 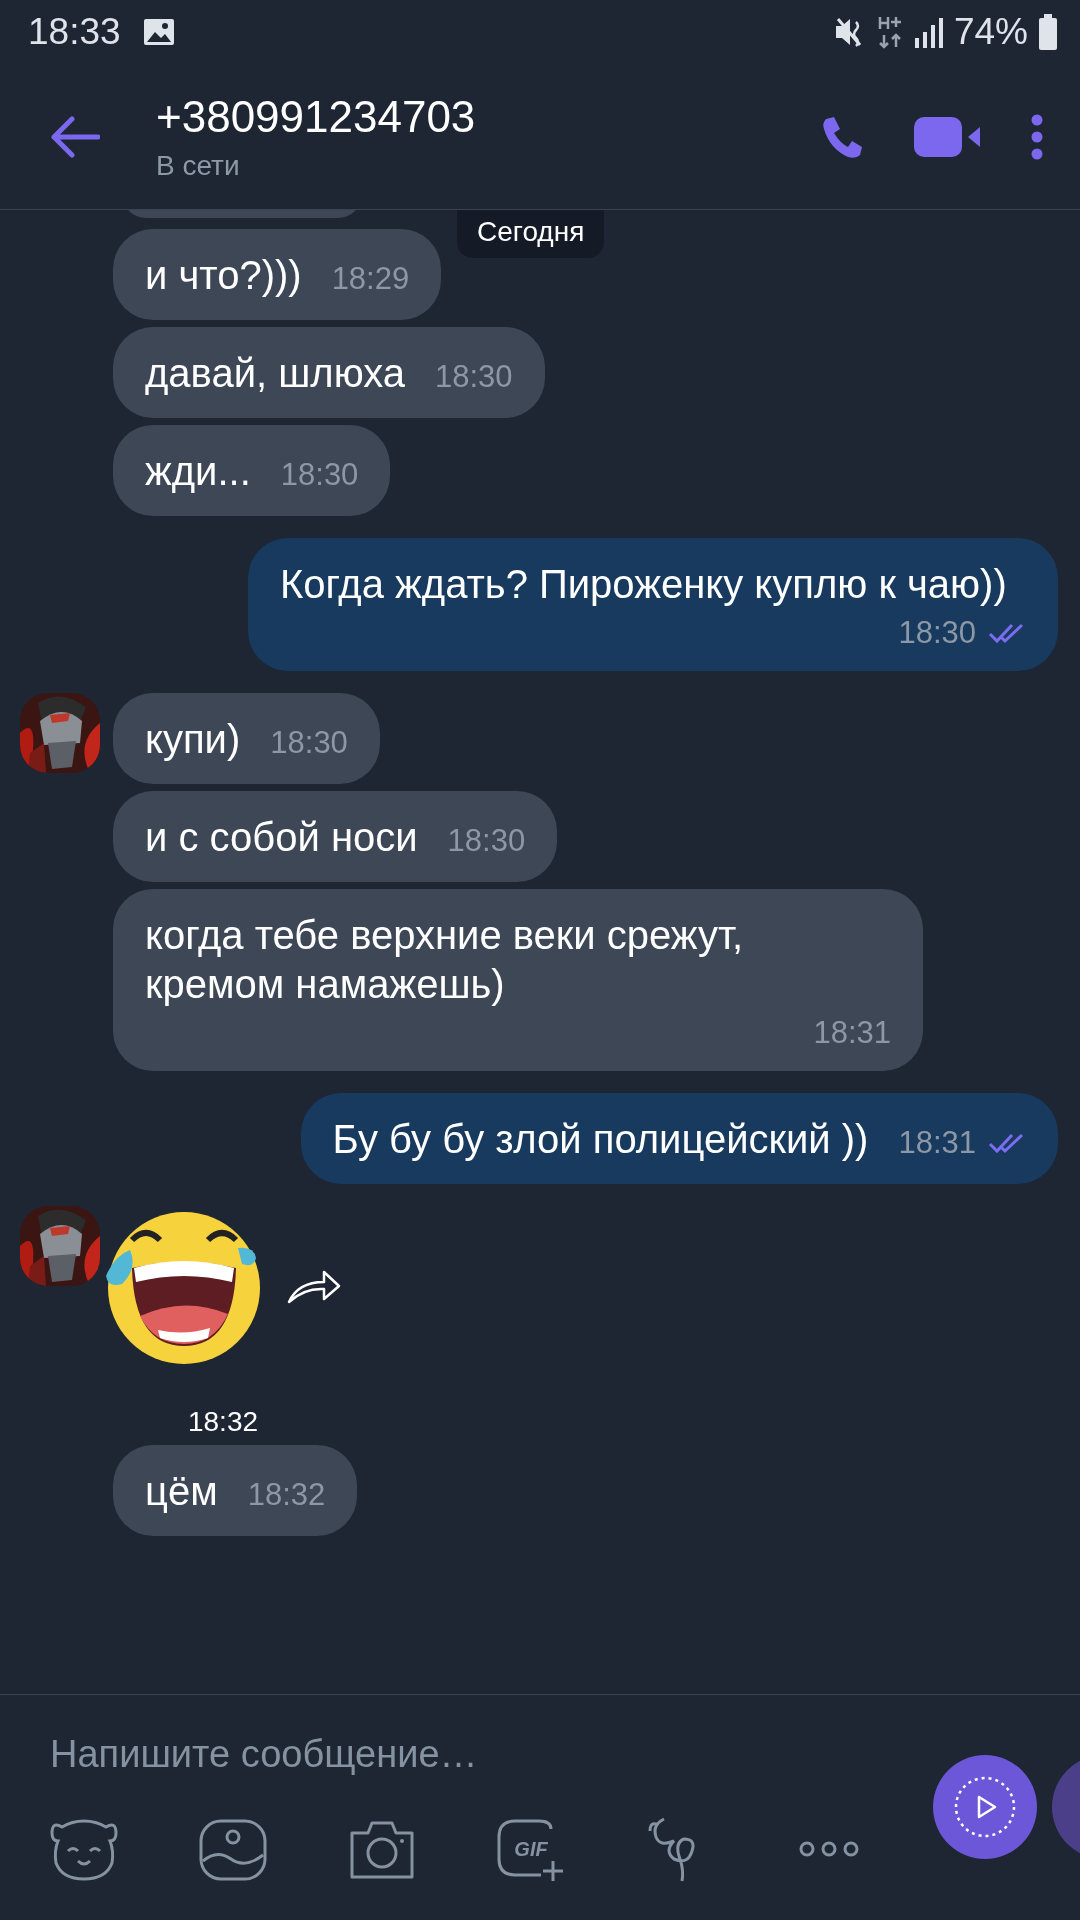 What do you see at coordinates (643, 584) in the screenshot?
I see `message-text: Когда ждать? Пироженку куплю к чаю))` at bounding box center [643, 584].